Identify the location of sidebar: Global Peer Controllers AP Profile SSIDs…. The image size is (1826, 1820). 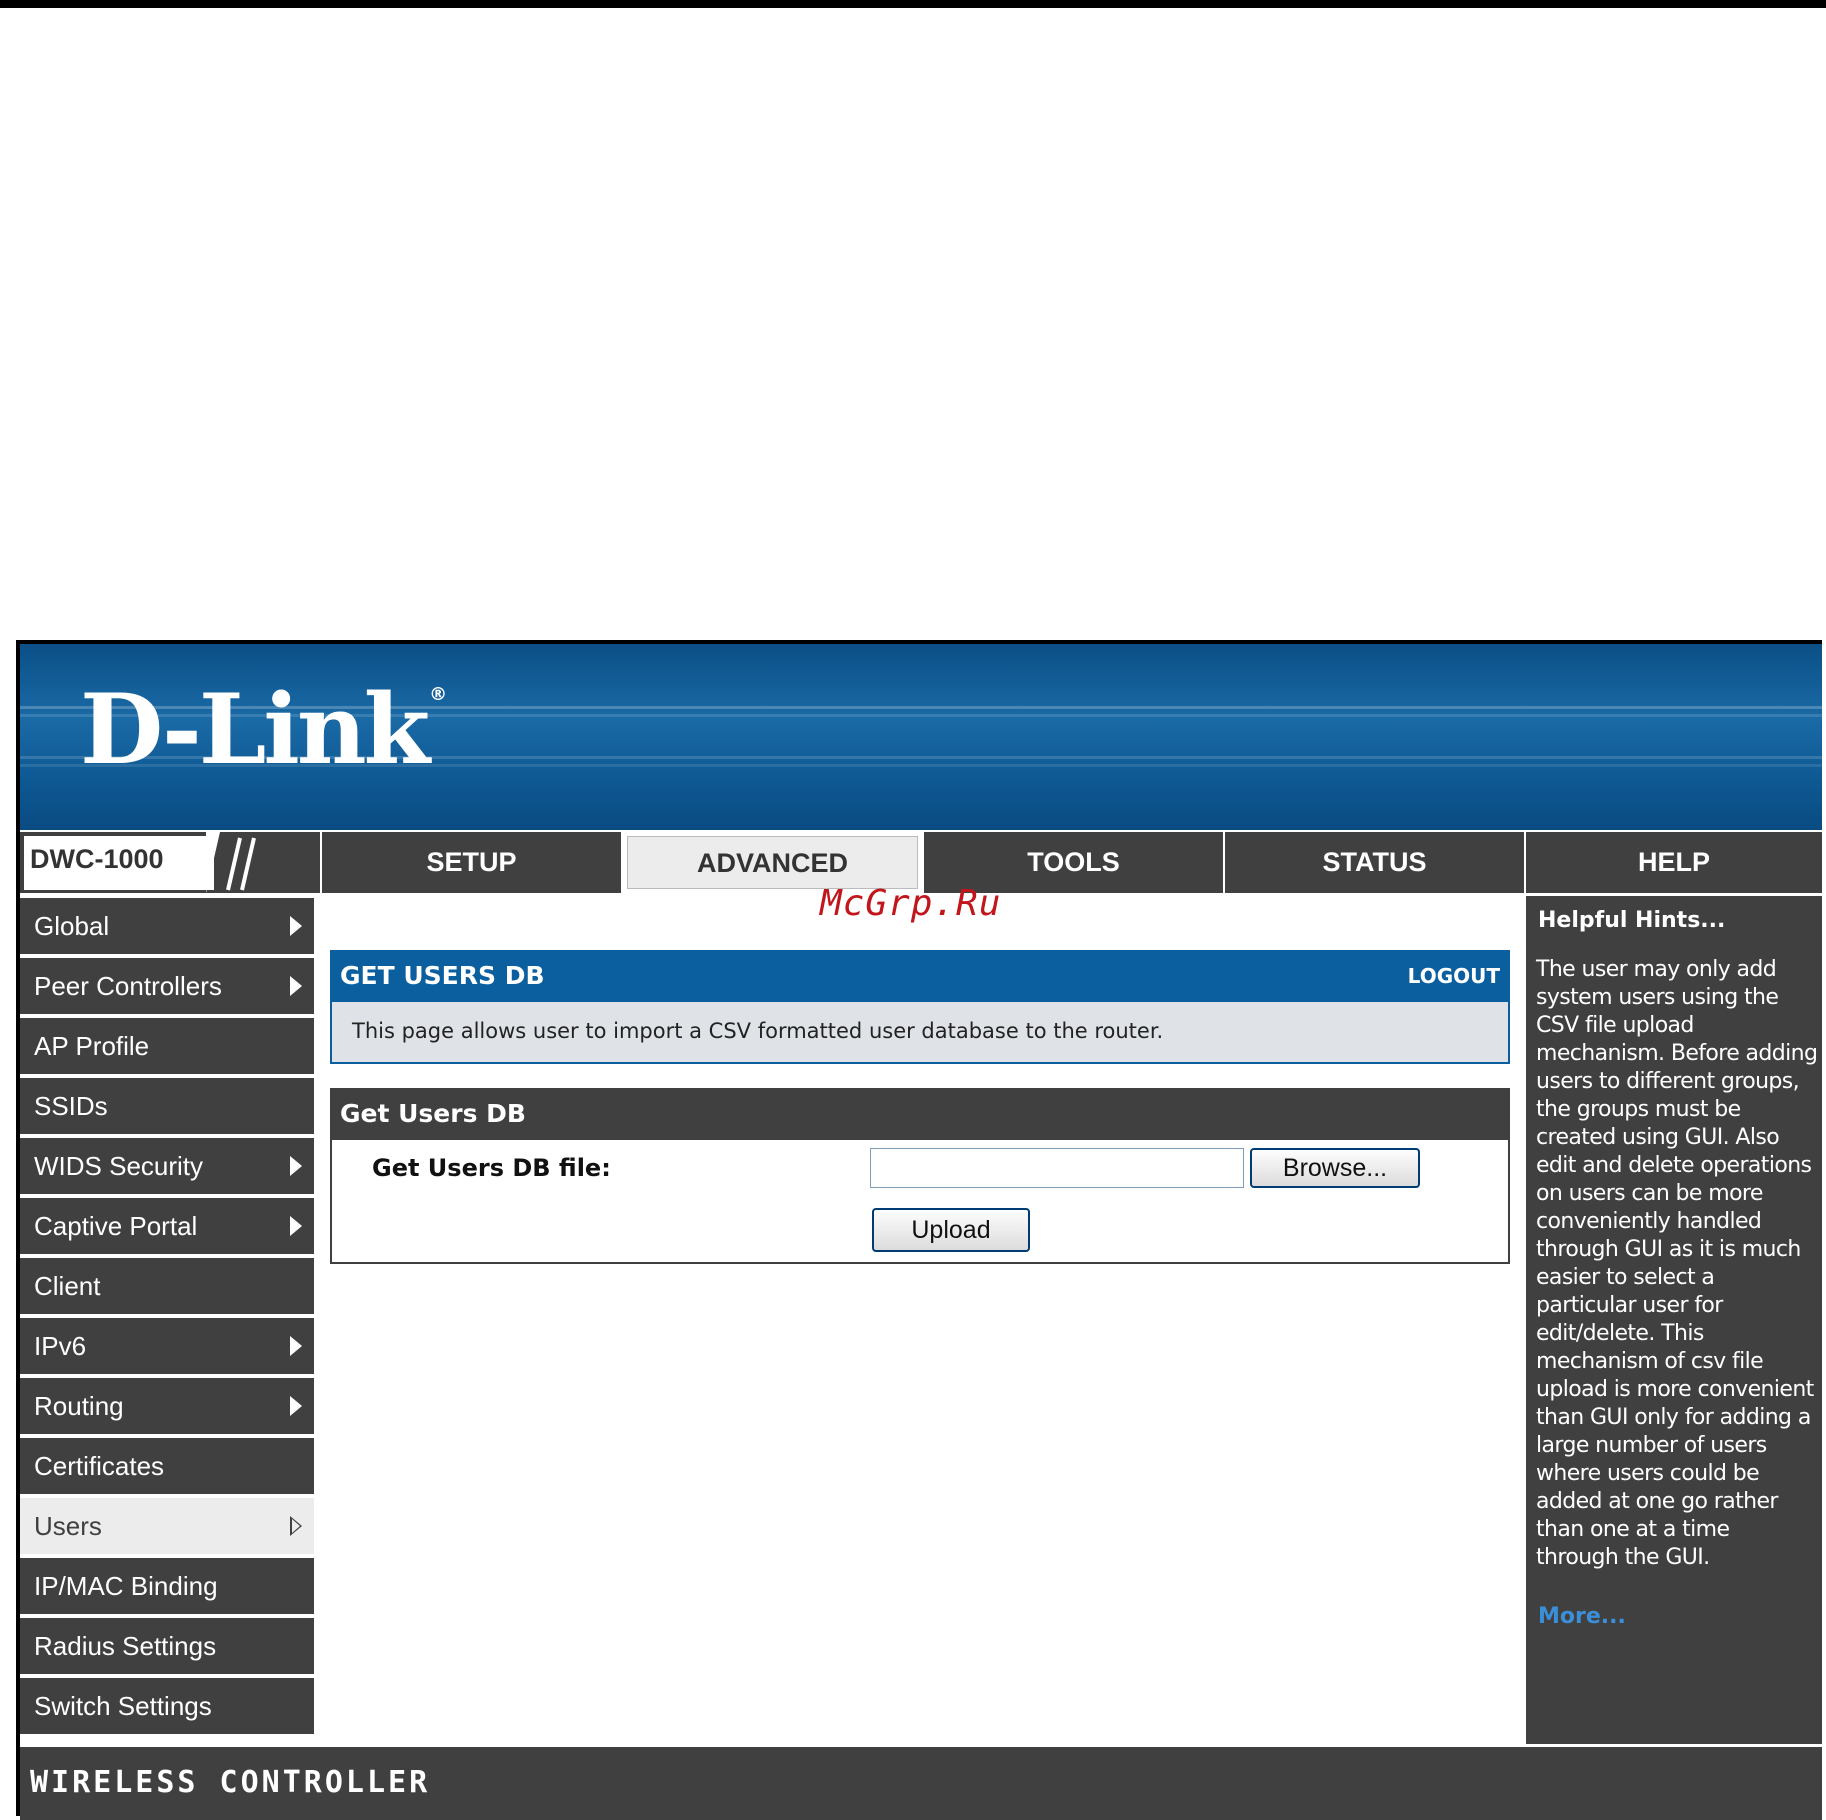
(167, 1320).